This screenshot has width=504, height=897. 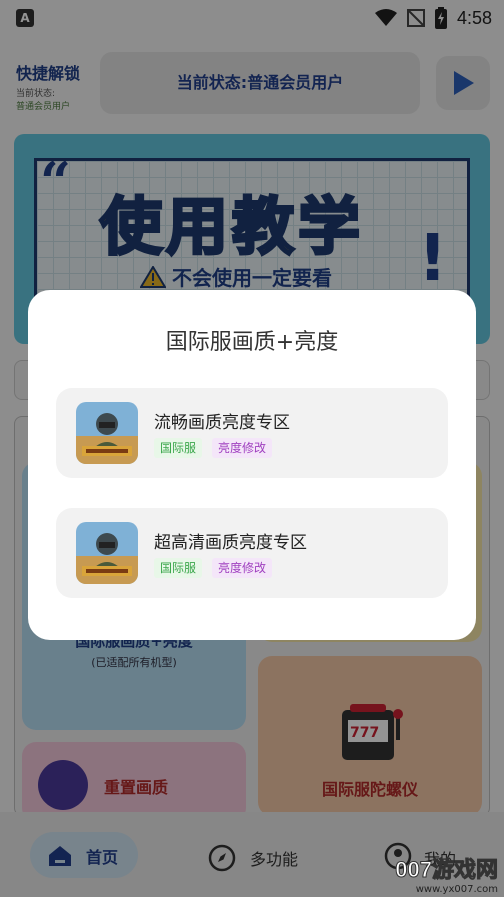 What do you see at coordinates (230, 543) in the screenshot?
I see `game-item-name: 超高清画质亮度专区` at bounding box center [230, 543].